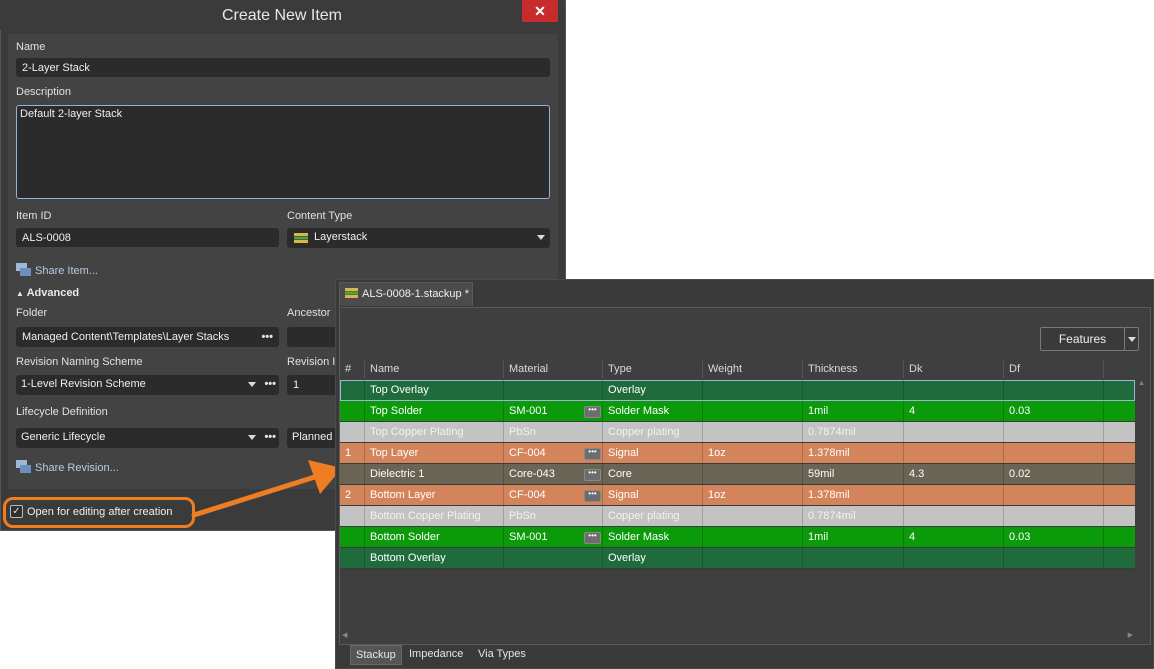 The image size is (1154, 669). I want to click on cell-name: Bottom Solder, so click(434, 537).